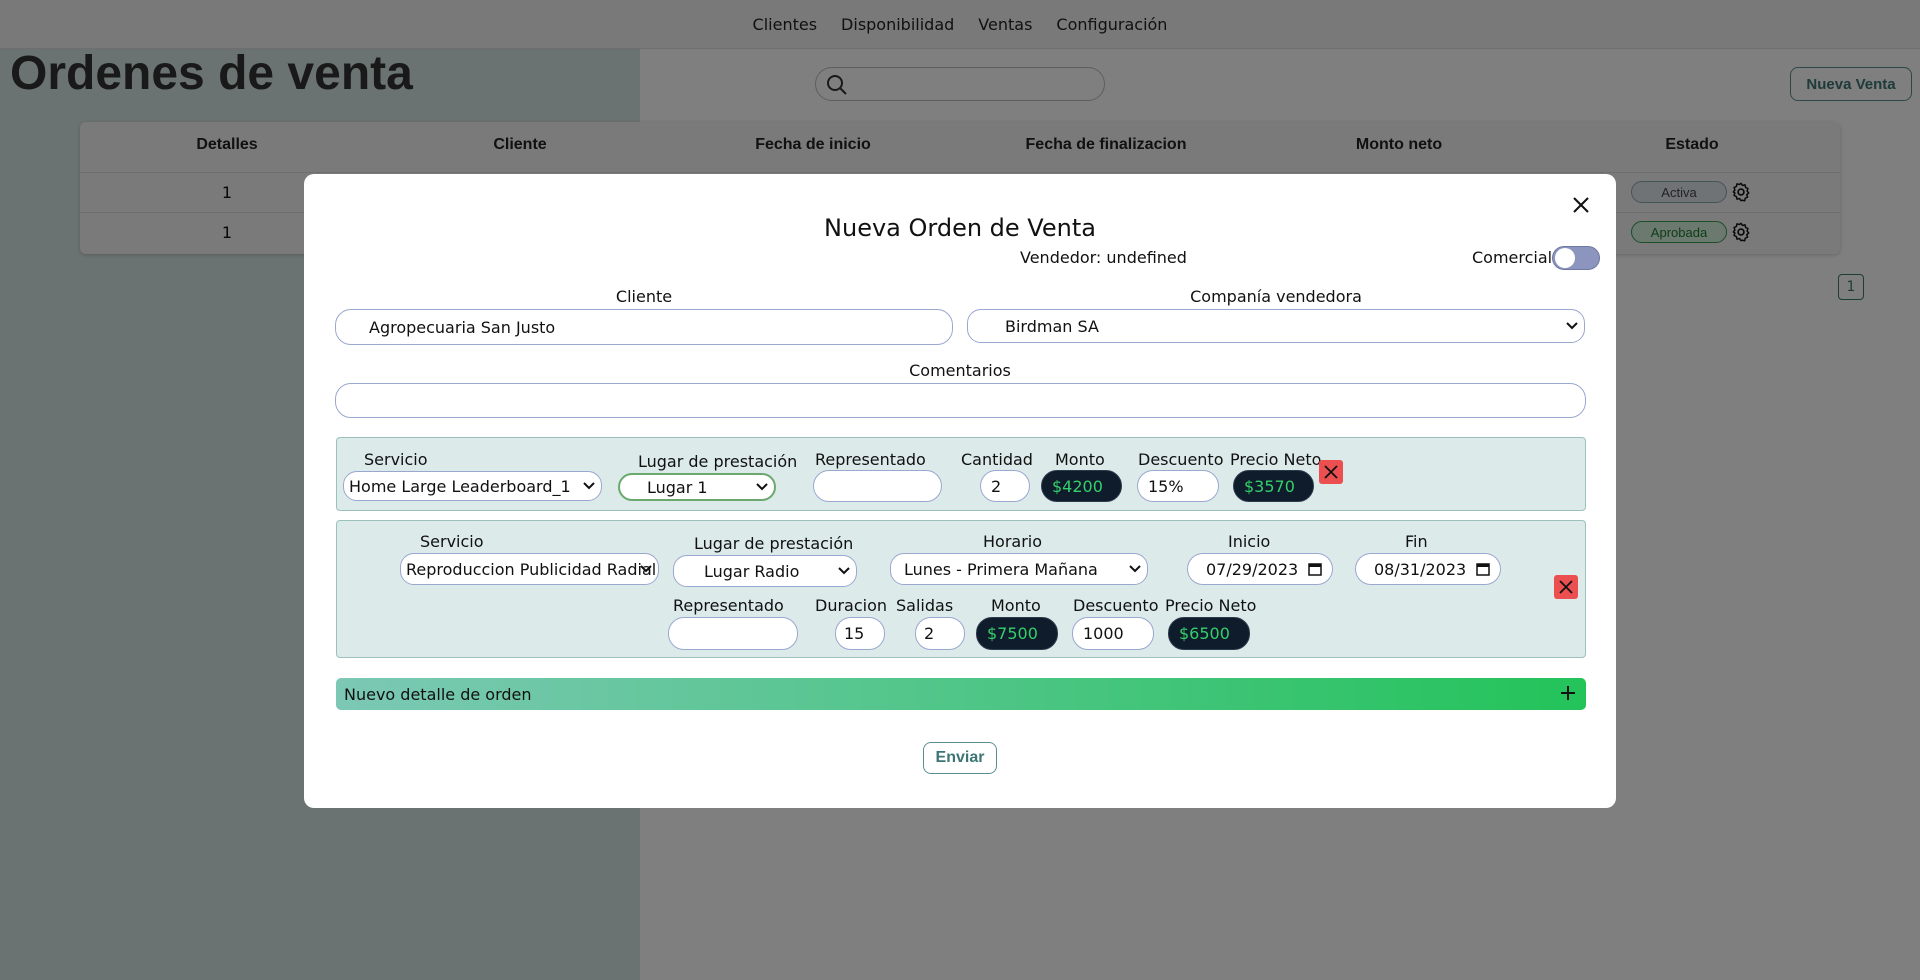 Image resolution: width=1920 pixels, height=980 pixels. What do you see at coordinates (677, 487) in the screenshot?
I see `lugar-value: Lugar 1` at bounding box center [677, 487].